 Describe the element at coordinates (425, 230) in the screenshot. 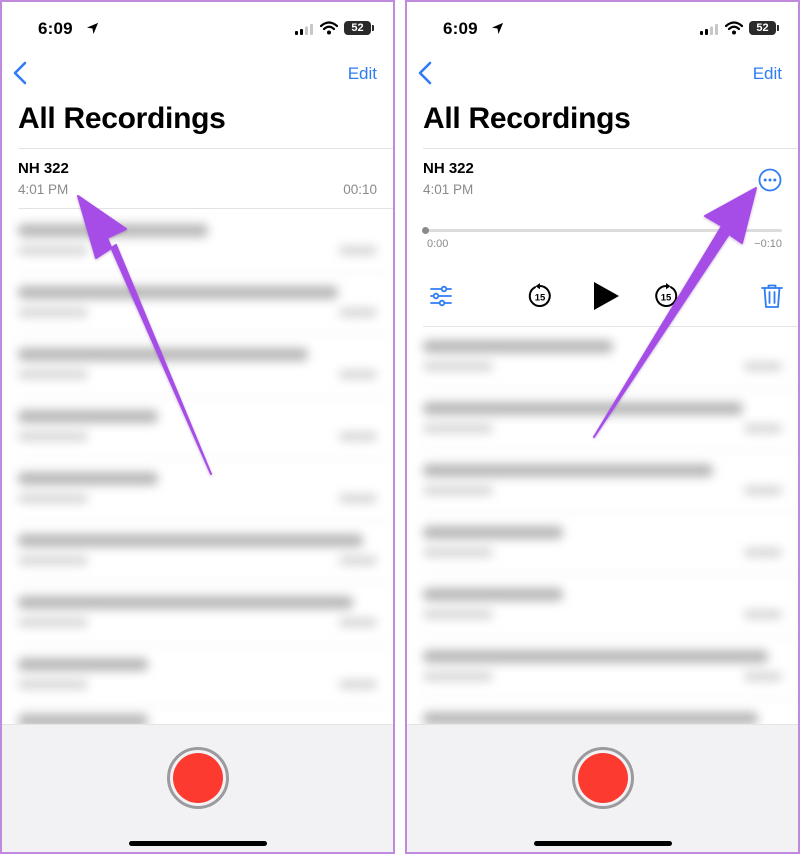

I see `scrubber-knob` at that location.